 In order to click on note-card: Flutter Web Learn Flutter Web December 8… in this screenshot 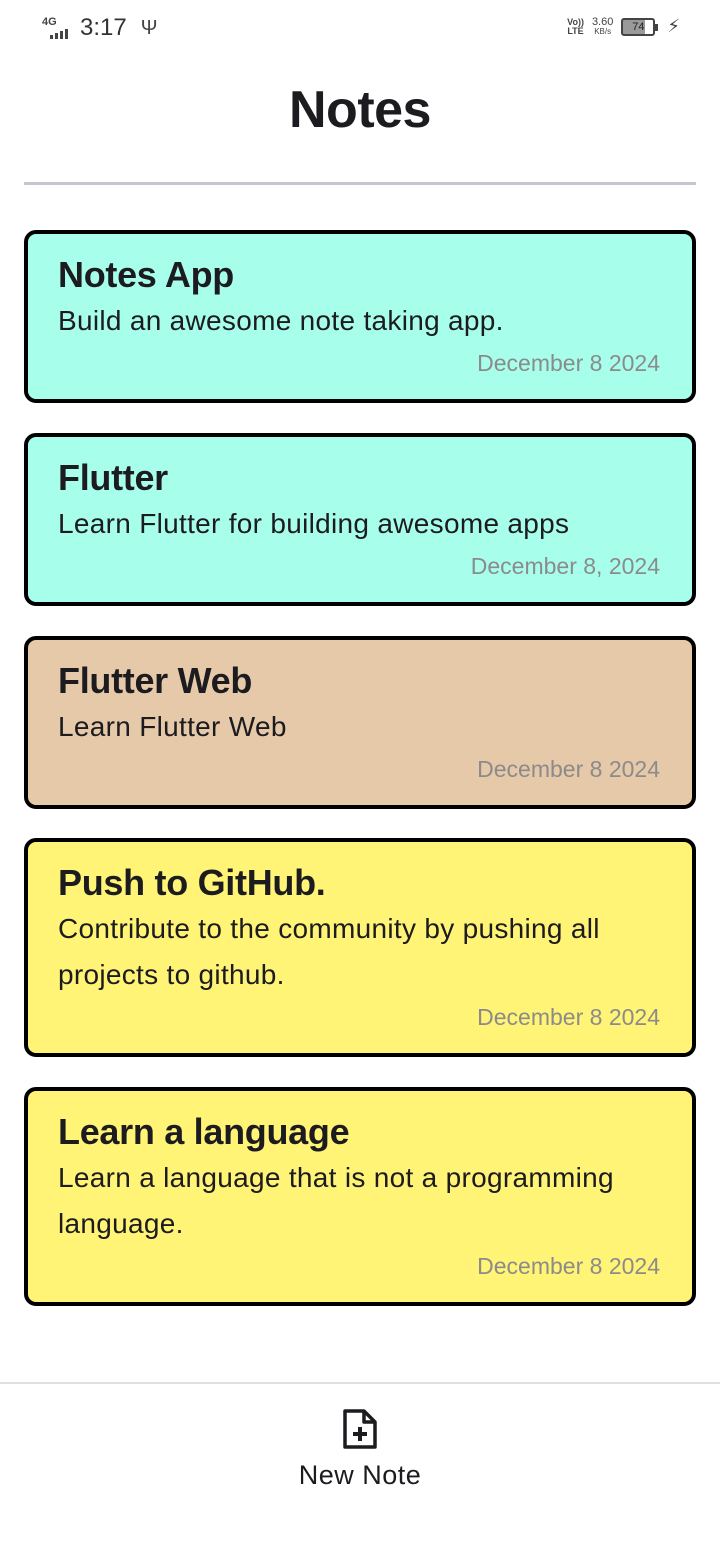, I will do `click(360, 722)`.